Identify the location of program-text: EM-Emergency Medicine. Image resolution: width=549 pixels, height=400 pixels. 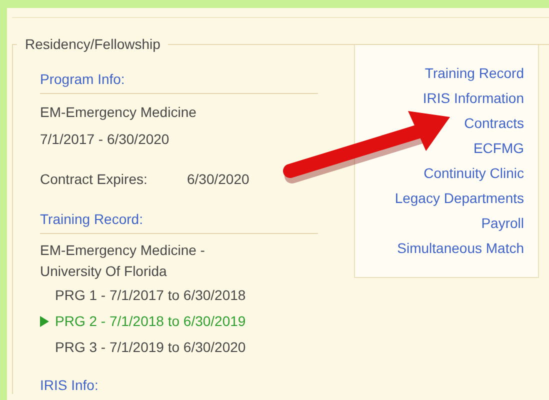
(119, 112).